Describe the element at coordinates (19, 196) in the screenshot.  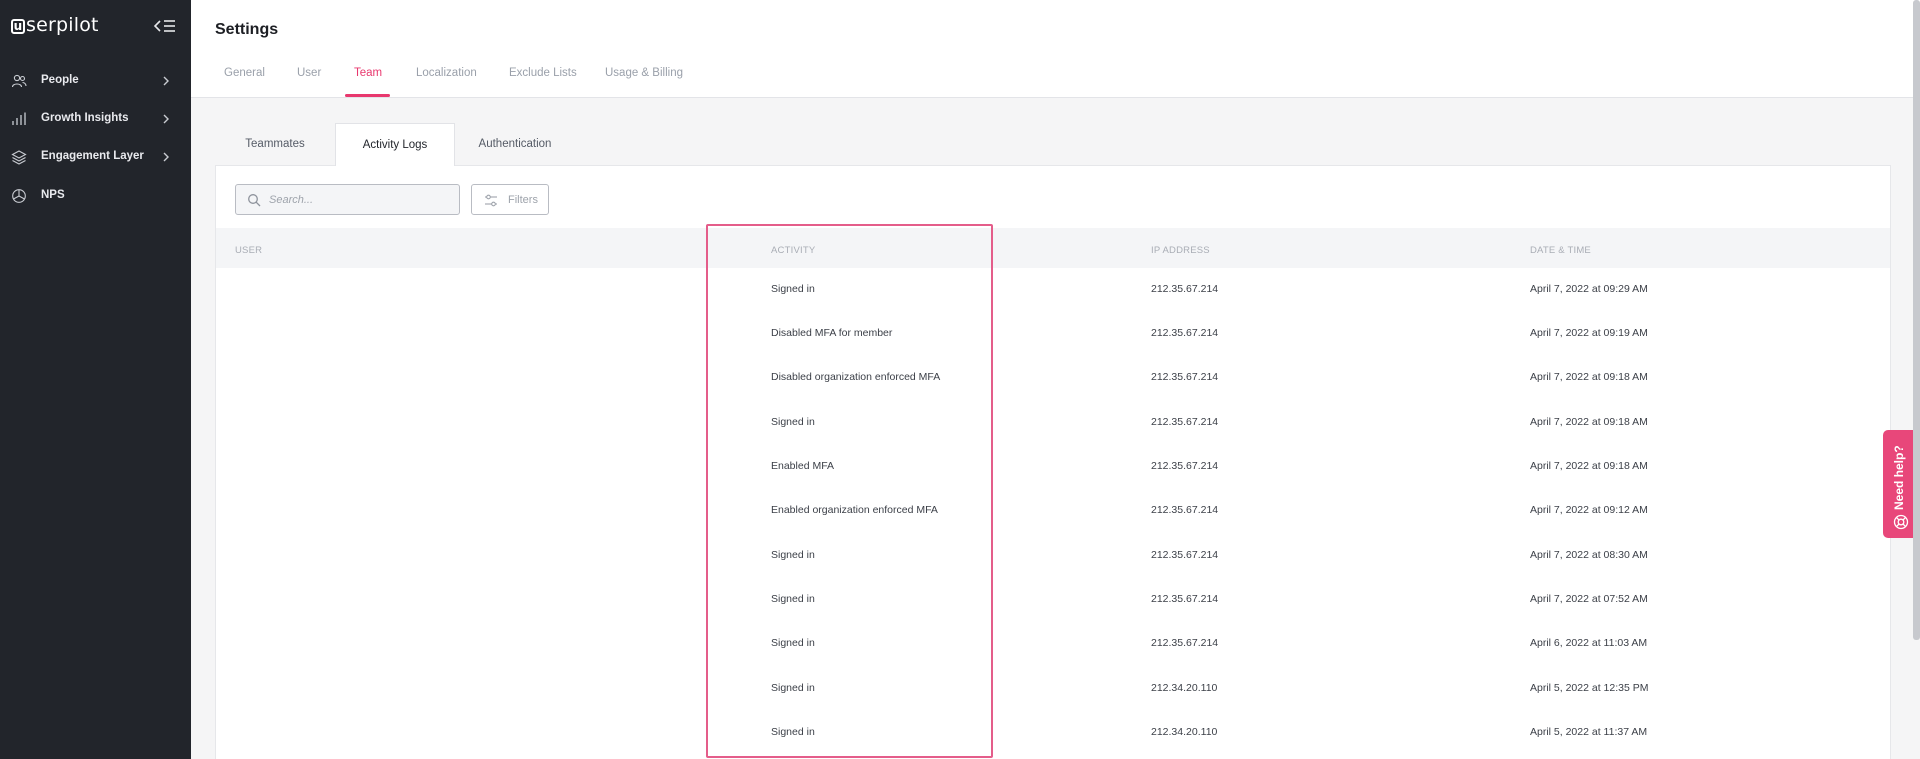
I see `pie-icon` at that location.